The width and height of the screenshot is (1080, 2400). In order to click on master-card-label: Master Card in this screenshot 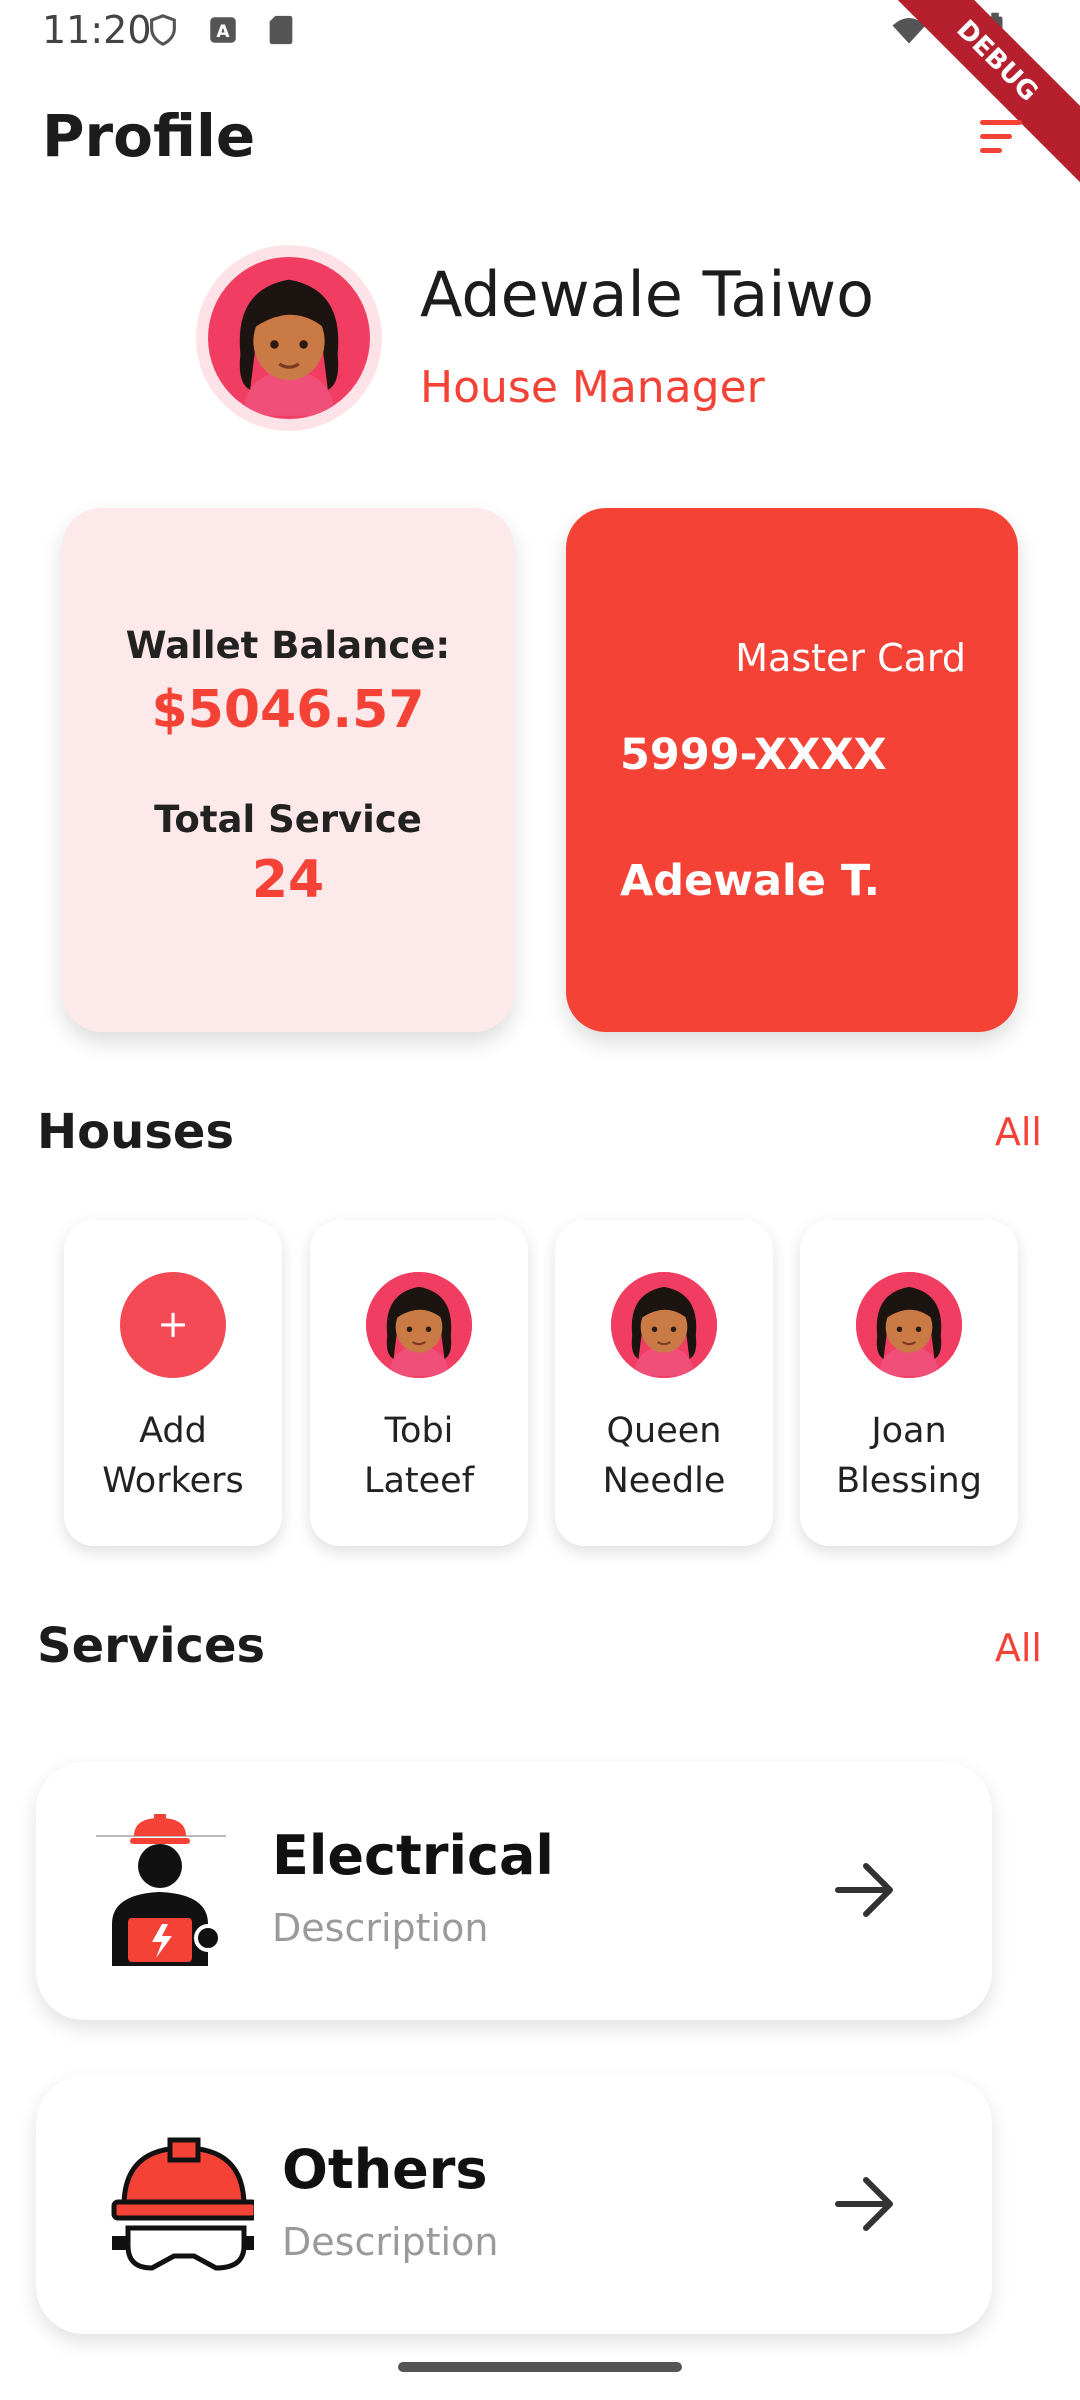, I will do `click(850, 658)`.